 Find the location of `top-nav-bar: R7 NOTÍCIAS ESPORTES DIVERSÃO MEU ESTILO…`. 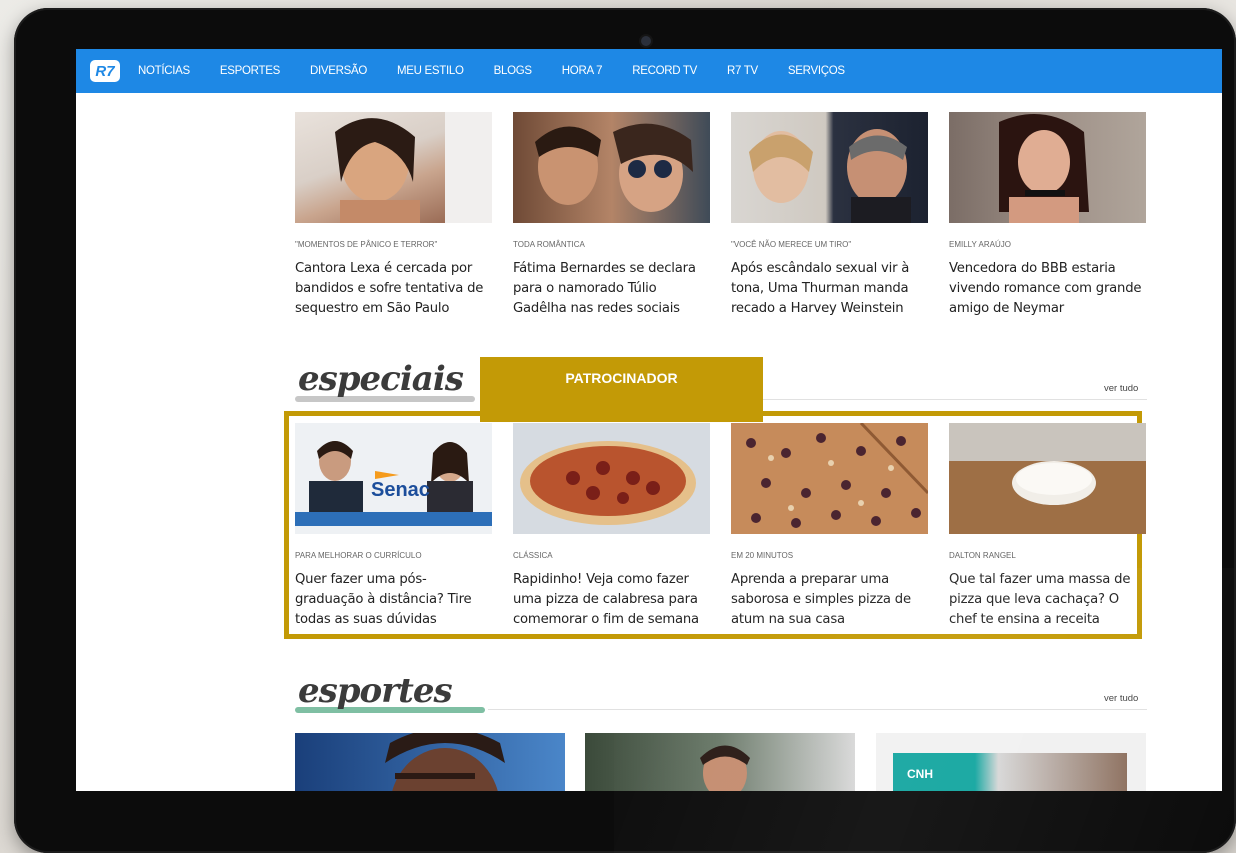

top-nav-bar: R7 NOTÍCIAS ESPORTES DIVERSÃO MEU ESTILO… is located at coordinates (649, 71).